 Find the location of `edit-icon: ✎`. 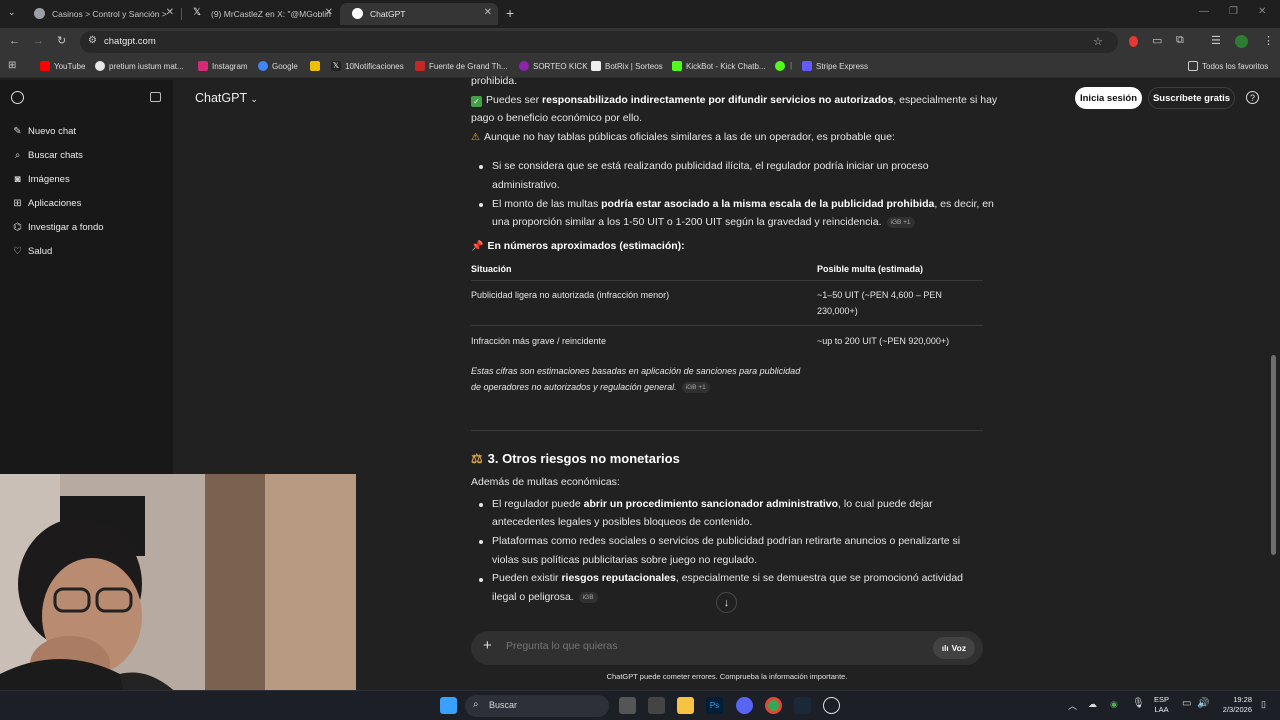

edit-icon: ✎ is located at coordinates (17, 131).